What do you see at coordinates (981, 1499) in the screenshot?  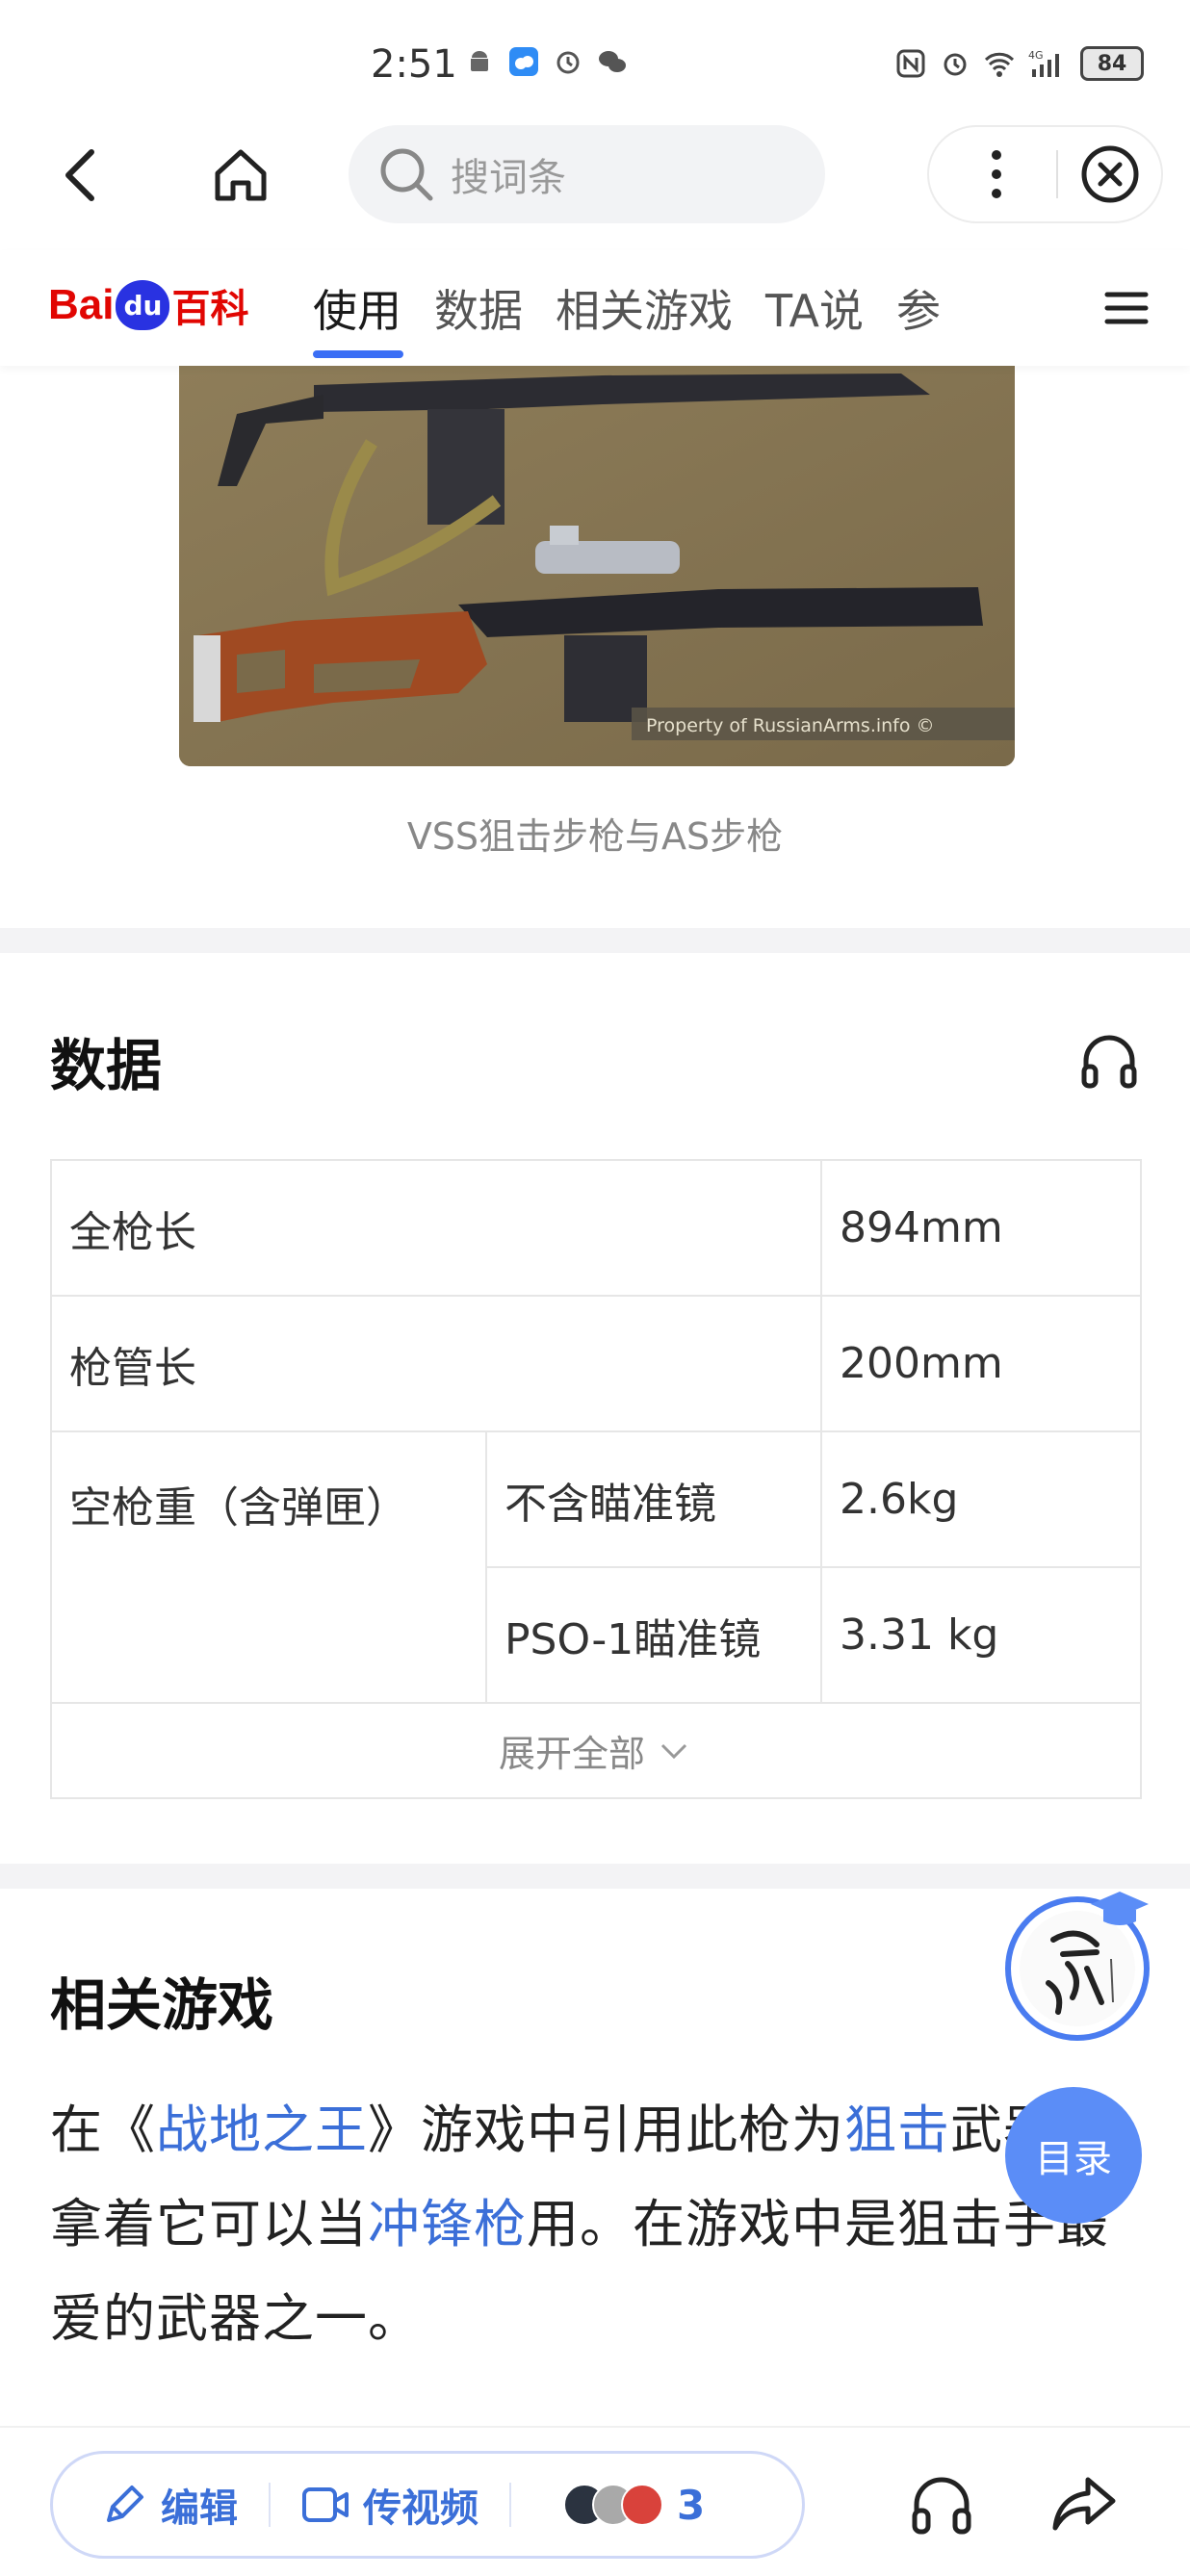 I see `table-cell-value: 2.6kg` at bounding box center [981, 1499].